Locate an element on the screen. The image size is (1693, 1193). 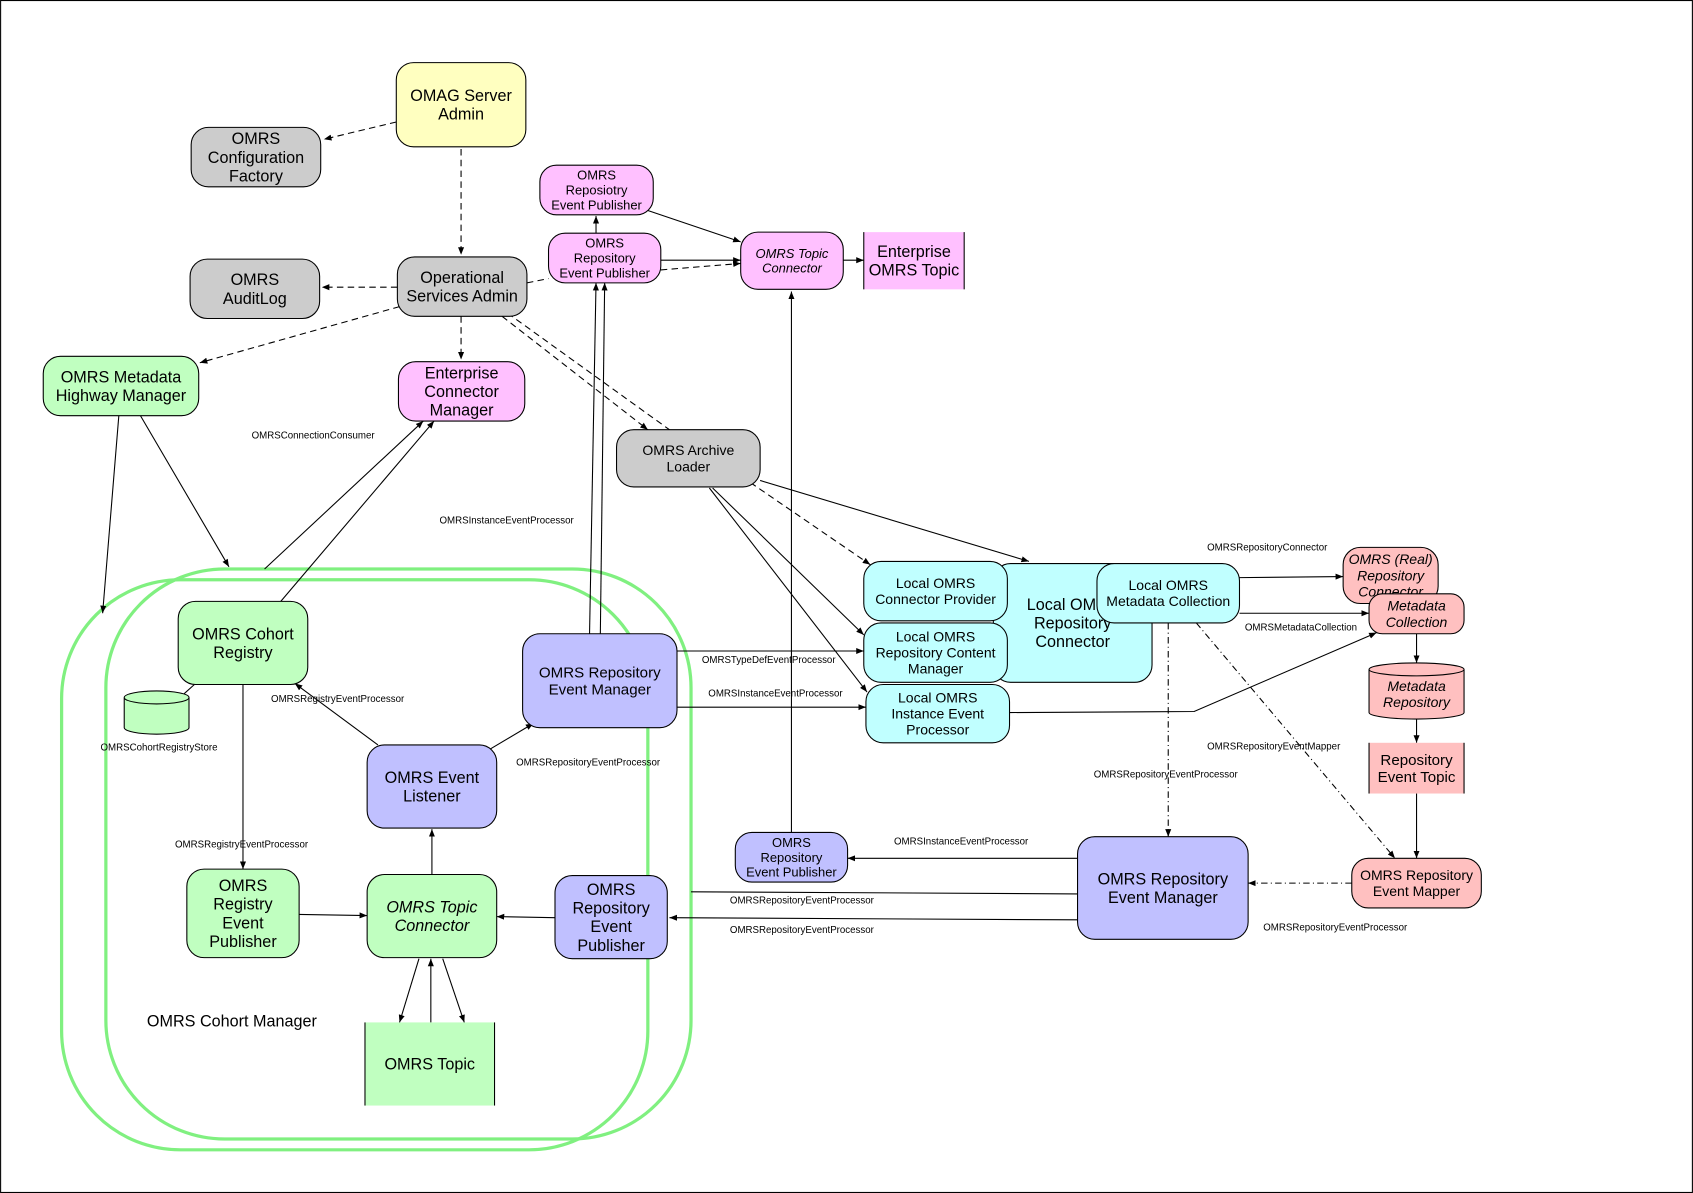
node-label: Collection is located at coordinates (1417, 622).